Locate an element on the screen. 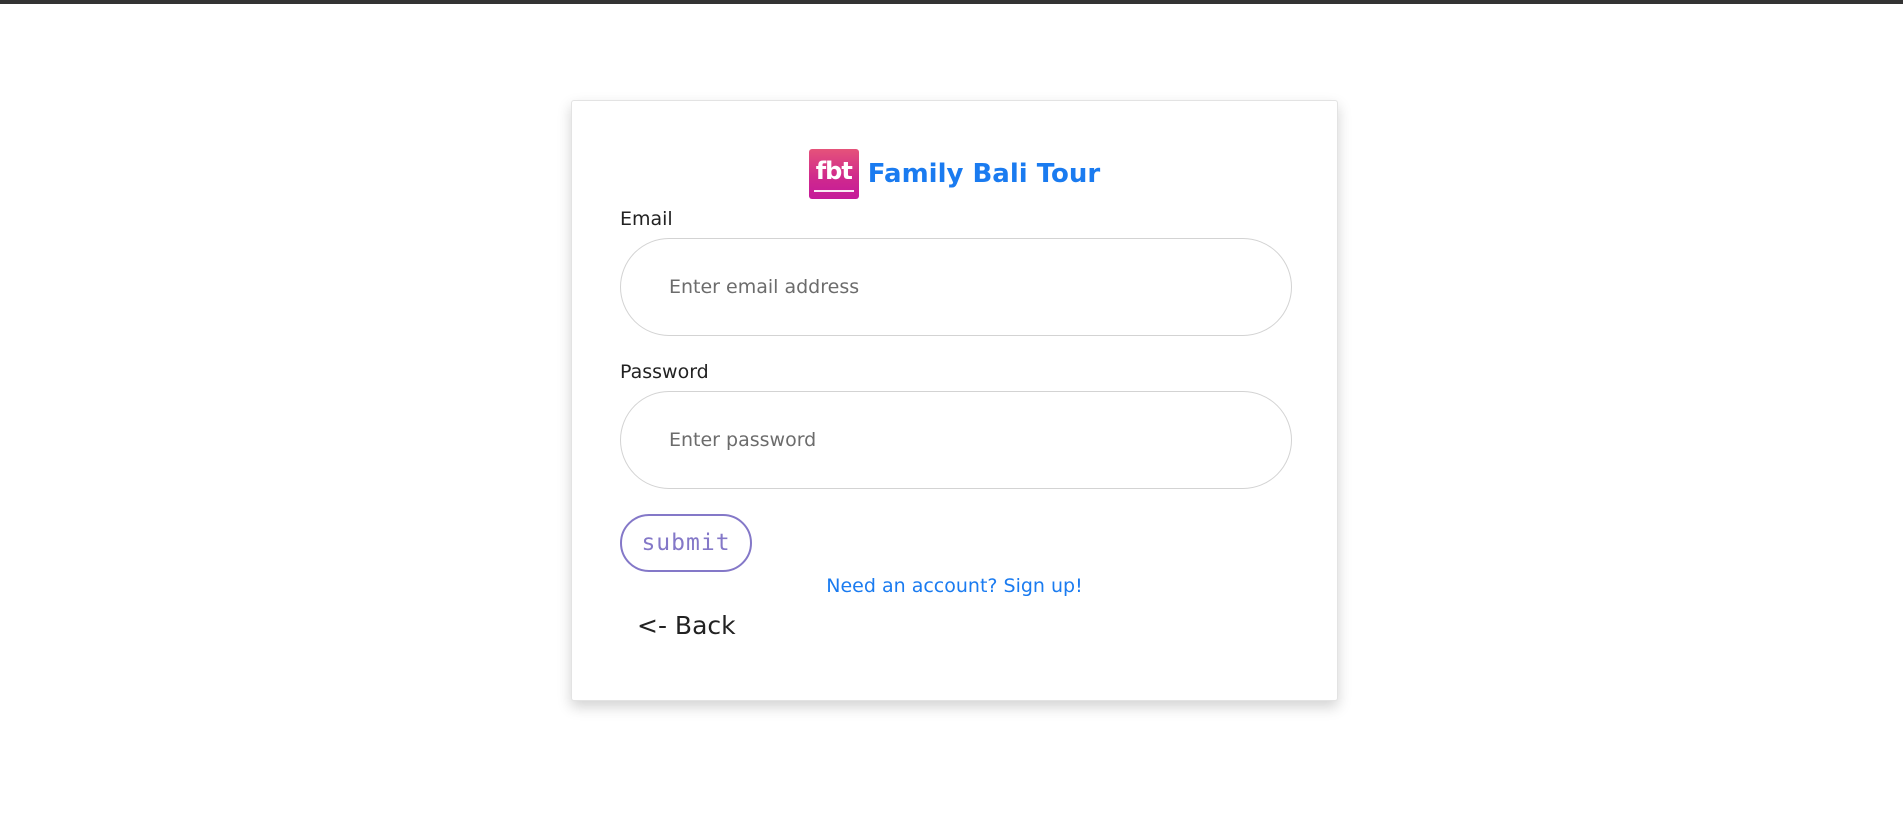 The image size is (1903, 816). top-border-bar is located at coordinates (951, 2).